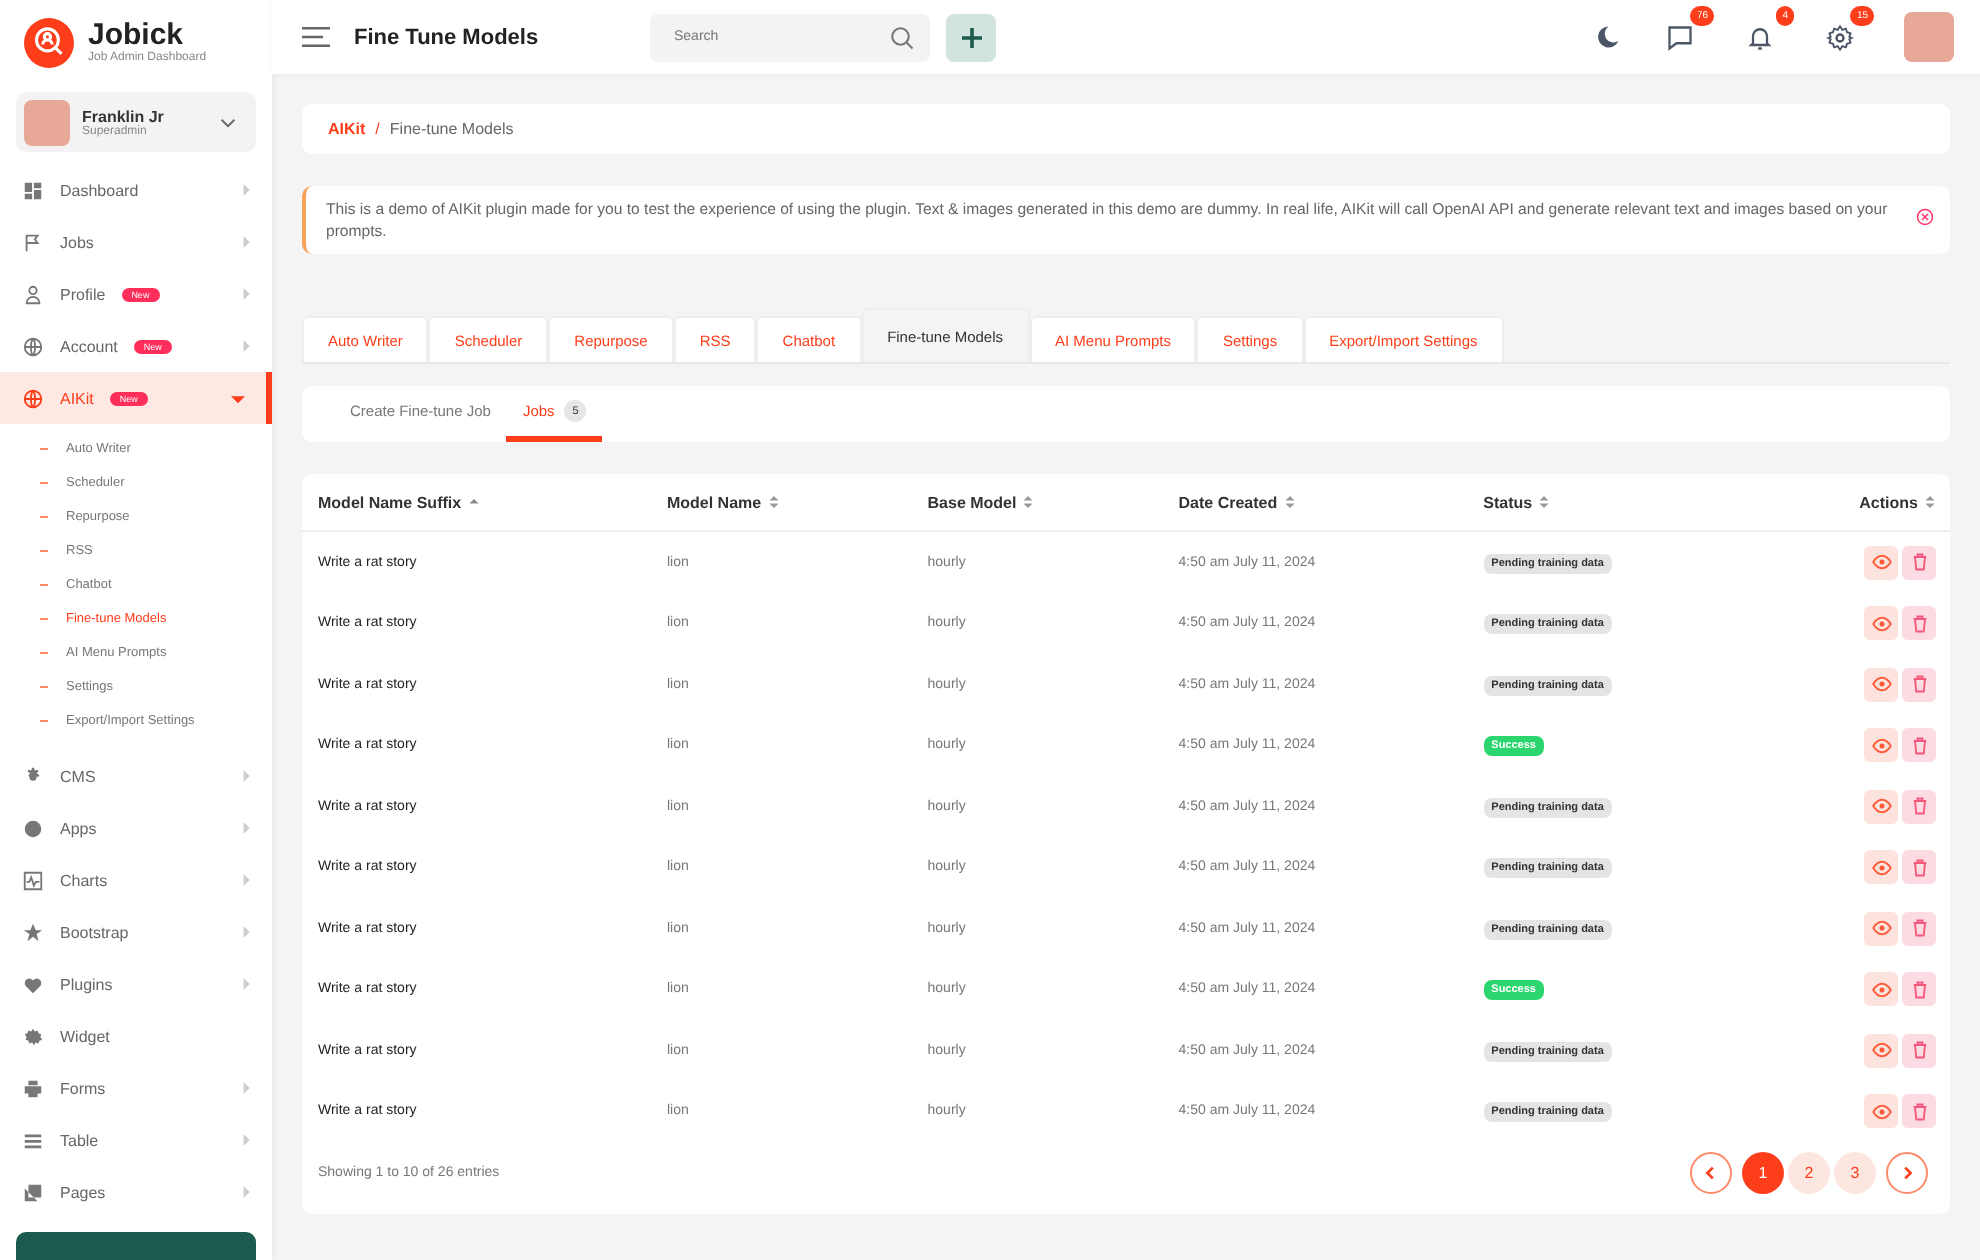  Describe the element at coordinates (476, 502) in the screenshot. I see `column-header: Model Name Suffix` at that location.